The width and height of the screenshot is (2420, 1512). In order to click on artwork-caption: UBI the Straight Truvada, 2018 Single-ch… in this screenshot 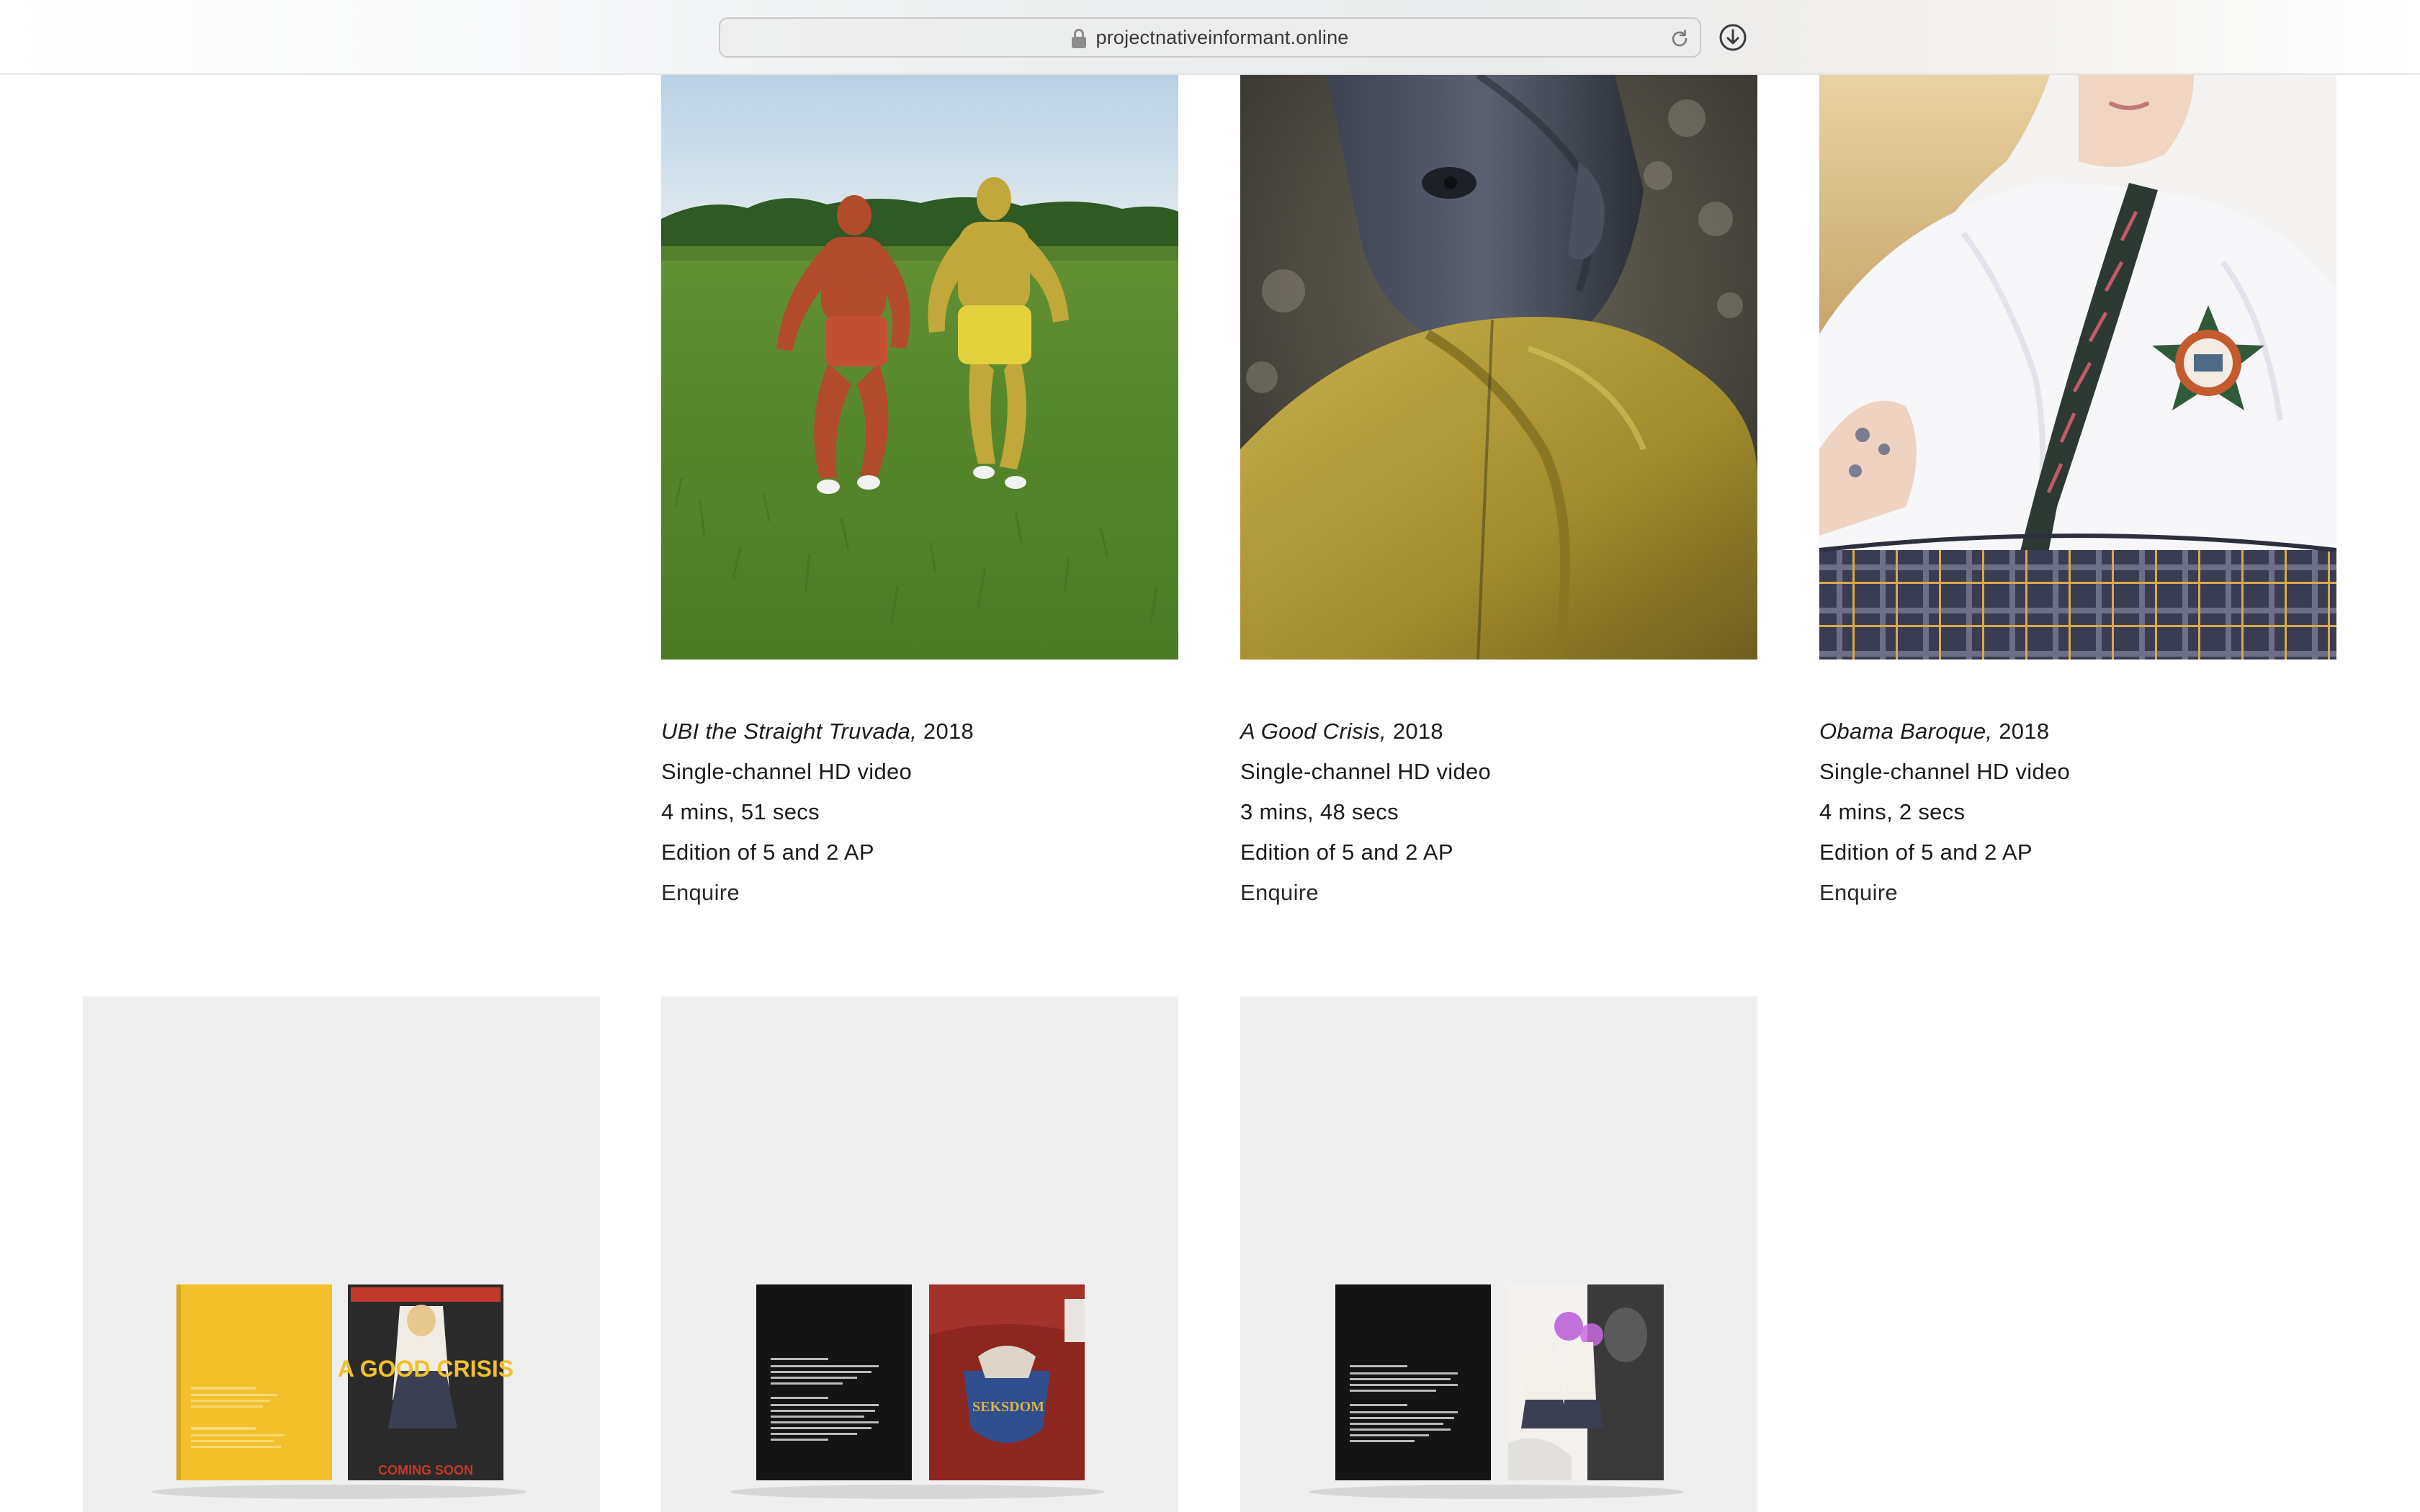, I will do `click(919, 812)`.